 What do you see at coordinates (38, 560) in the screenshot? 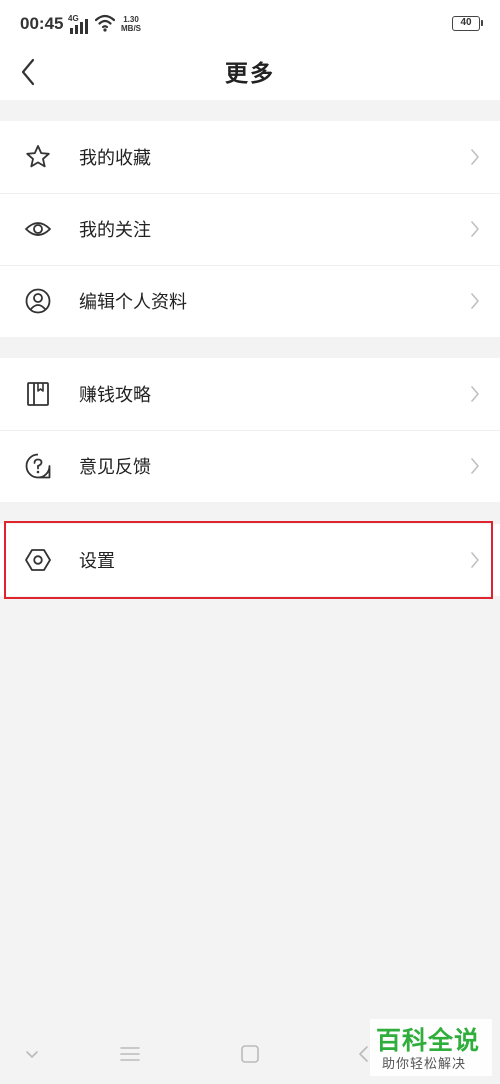
I see `settings-icon` at bounding box center [38, 560].